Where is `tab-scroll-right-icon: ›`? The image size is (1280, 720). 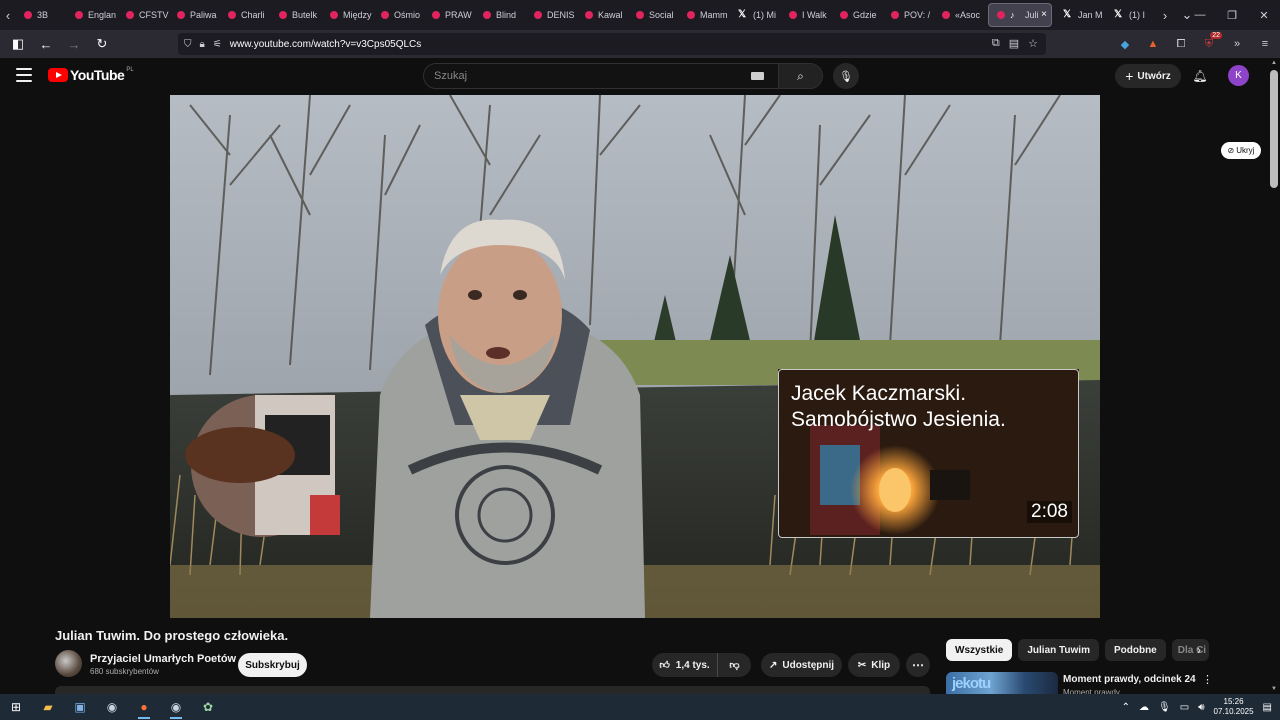
tab-scroll-right-icon: › is located at coordinates (1165, 15).